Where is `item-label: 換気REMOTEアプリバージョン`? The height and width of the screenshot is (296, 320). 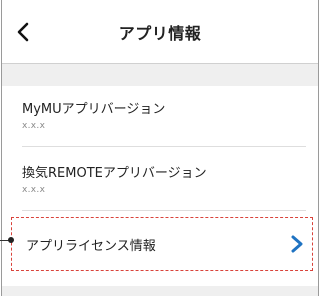
item-label: 換気REMOTEアプリバージョン is located at coordinates (114, 173).